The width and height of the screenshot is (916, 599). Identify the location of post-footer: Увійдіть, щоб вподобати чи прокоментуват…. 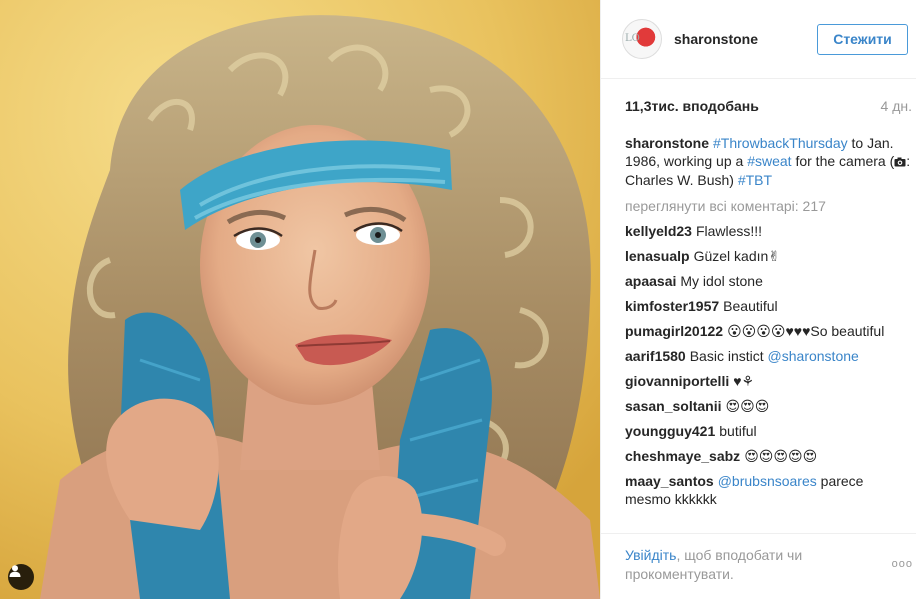
(758, 566).